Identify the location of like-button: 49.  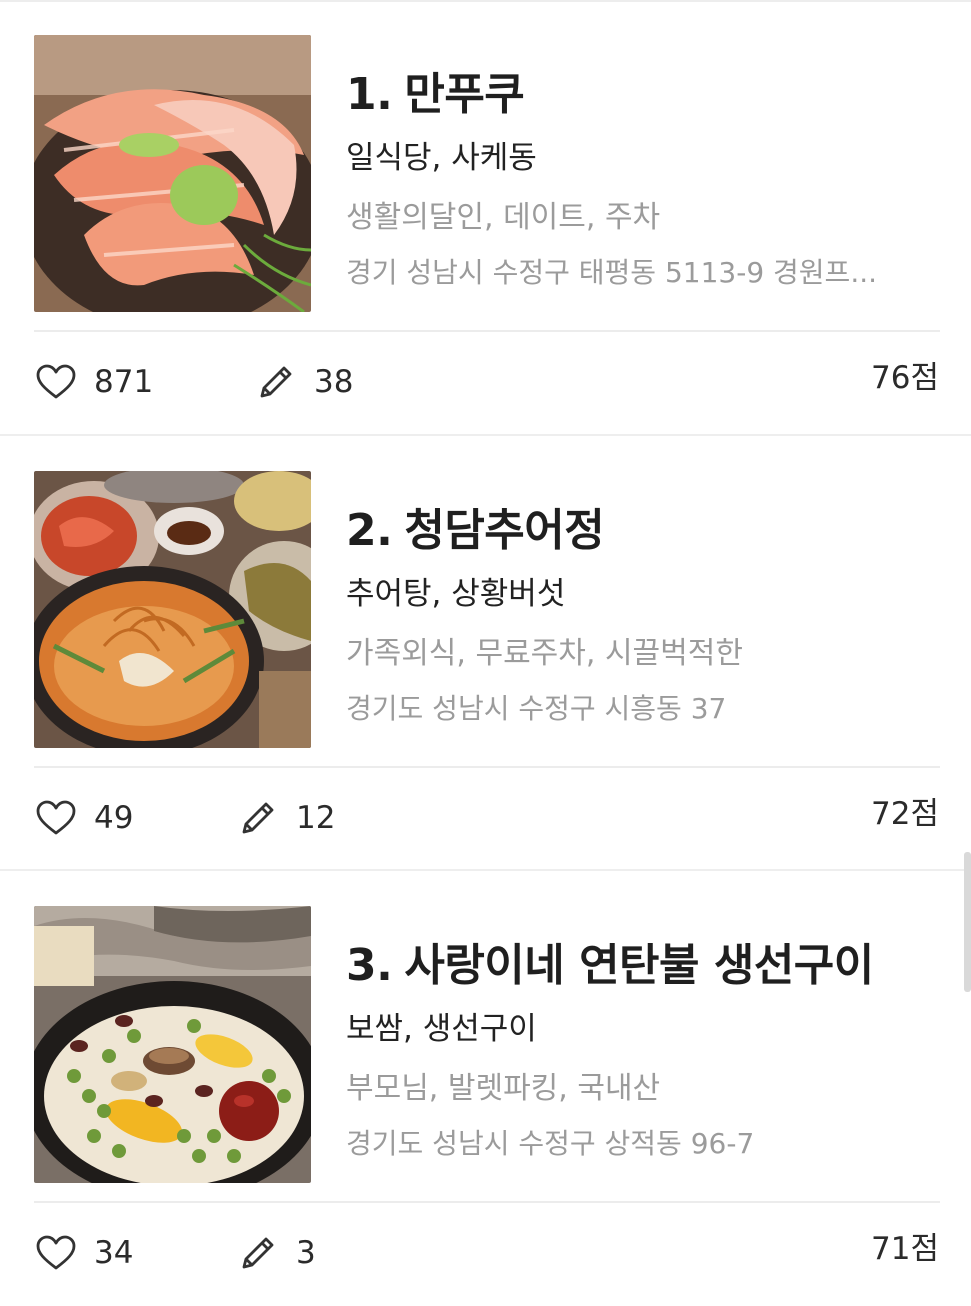
(84, 818).